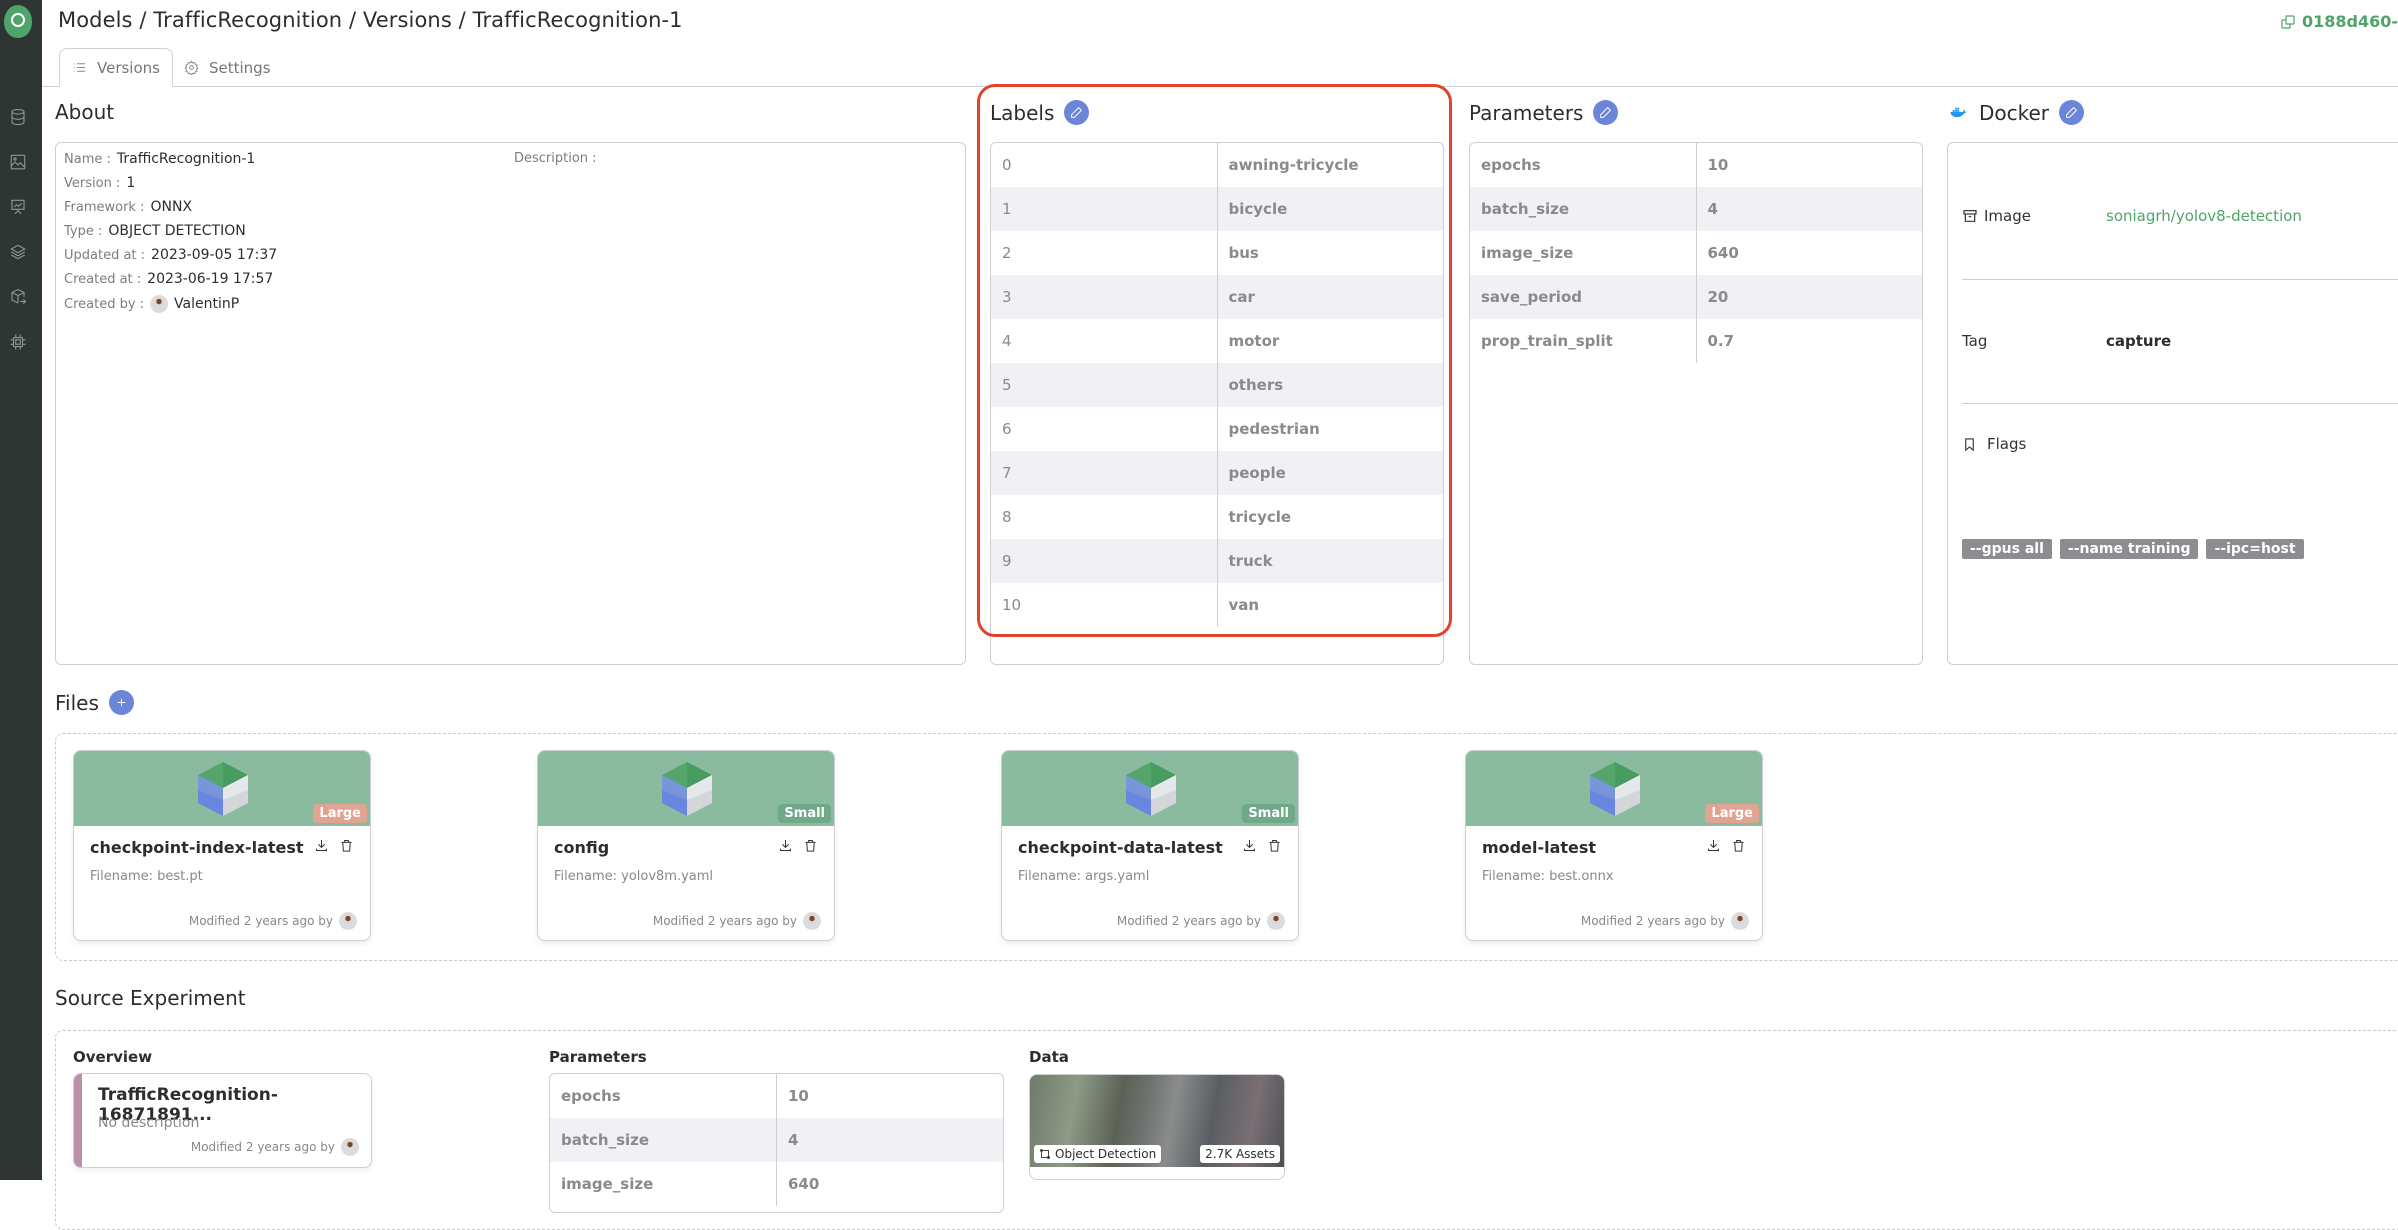 The width and height of the screenshot is (2398, 1230). What do you see at coordinates (1084, 876) in the screenshot?
I see `file-filename: Filename: args.yaml` at bounding box center [1084, 876].